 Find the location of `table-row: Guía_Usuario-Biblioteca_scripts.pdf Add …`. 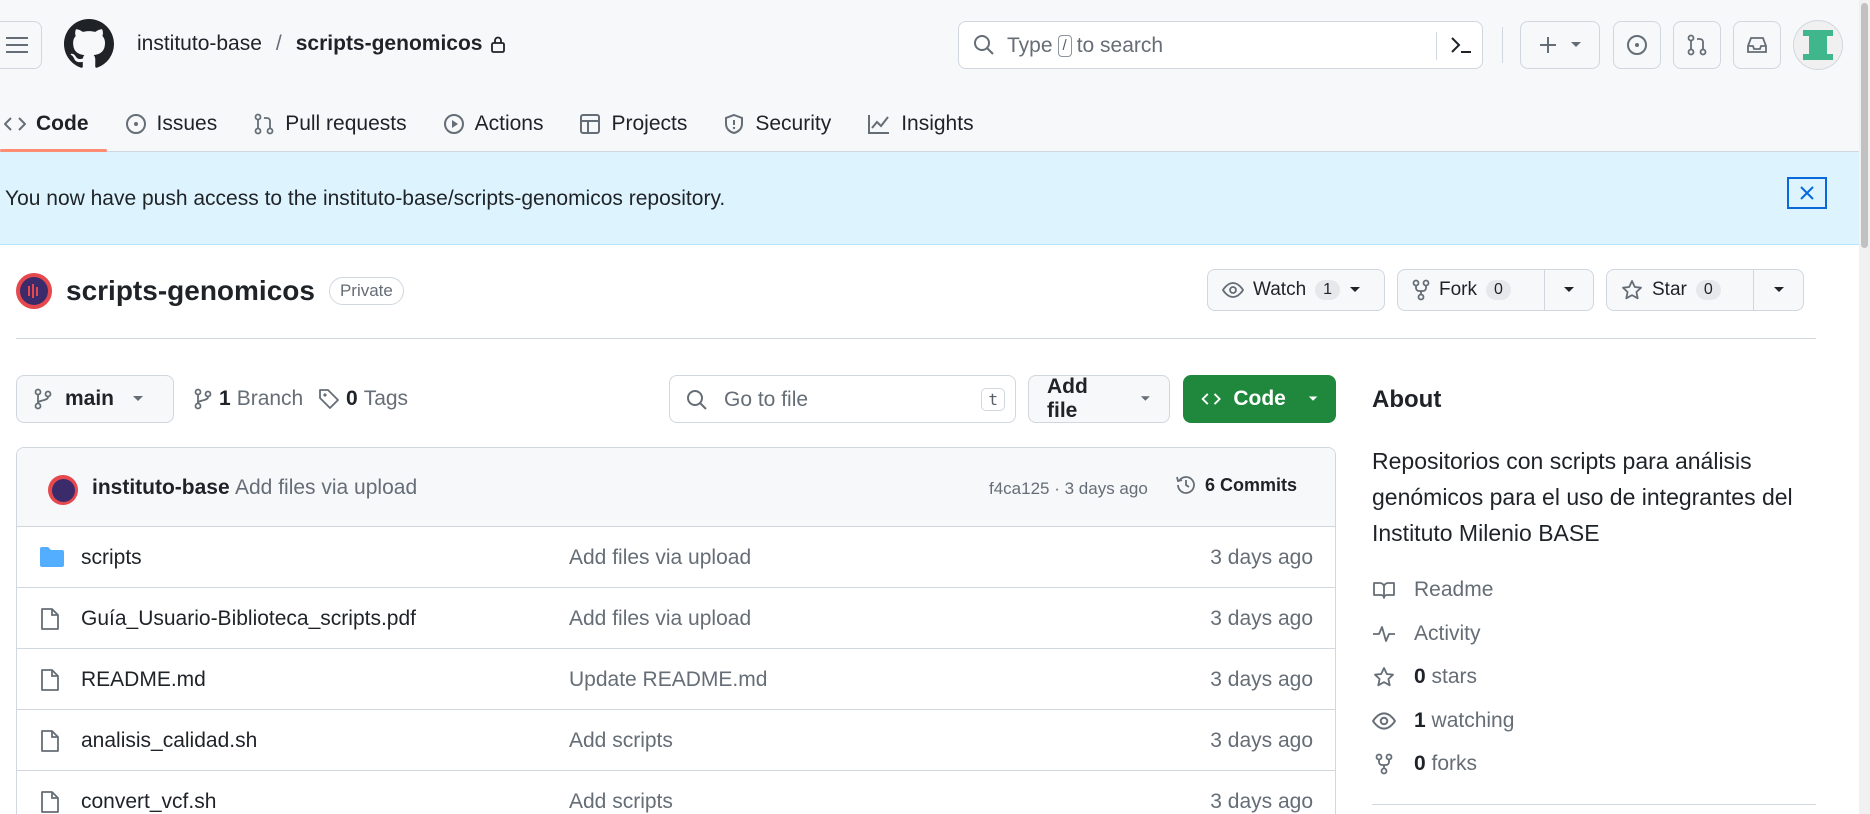

table-row: Guía_Usuario-Biblioteca_scripts.pdf Add … is located at coordinates (676, 618).